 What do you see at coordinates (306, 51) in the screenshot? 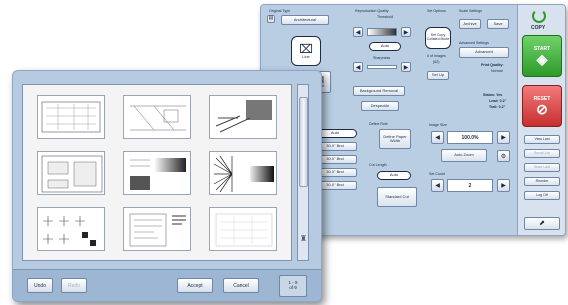
I see `line-mode-button: ⌧ Line` at bounding box center [306, 51].